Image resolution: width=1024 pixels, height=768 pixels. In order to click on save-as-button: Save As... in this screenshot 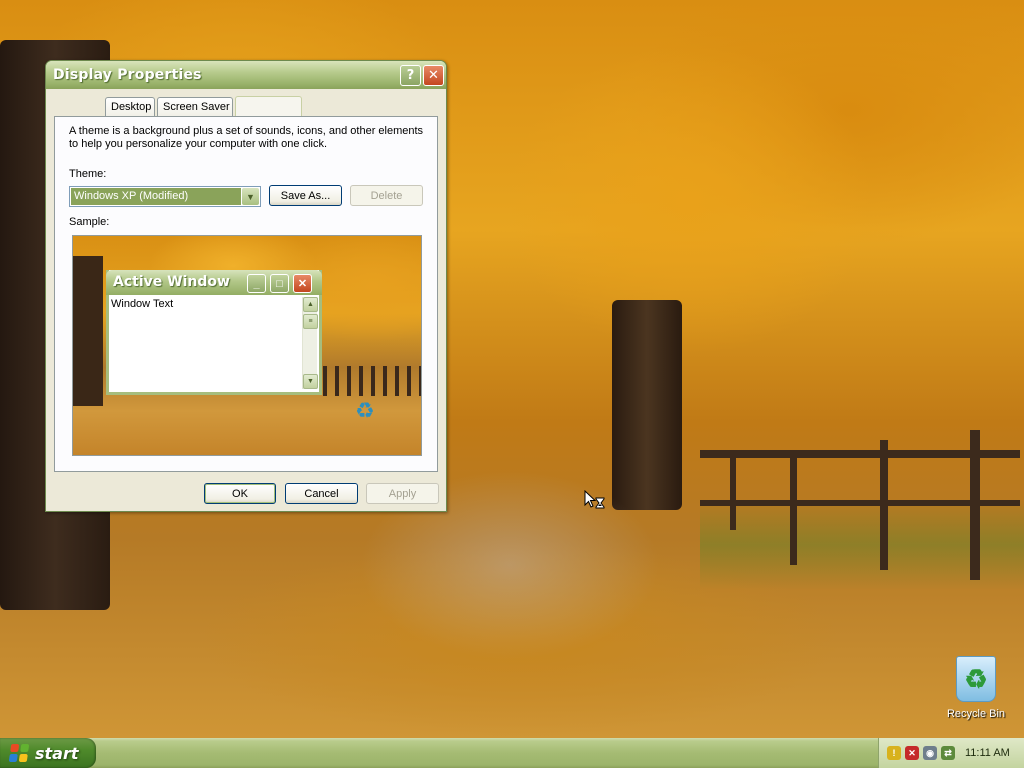, I will do `click(305, 195)`.